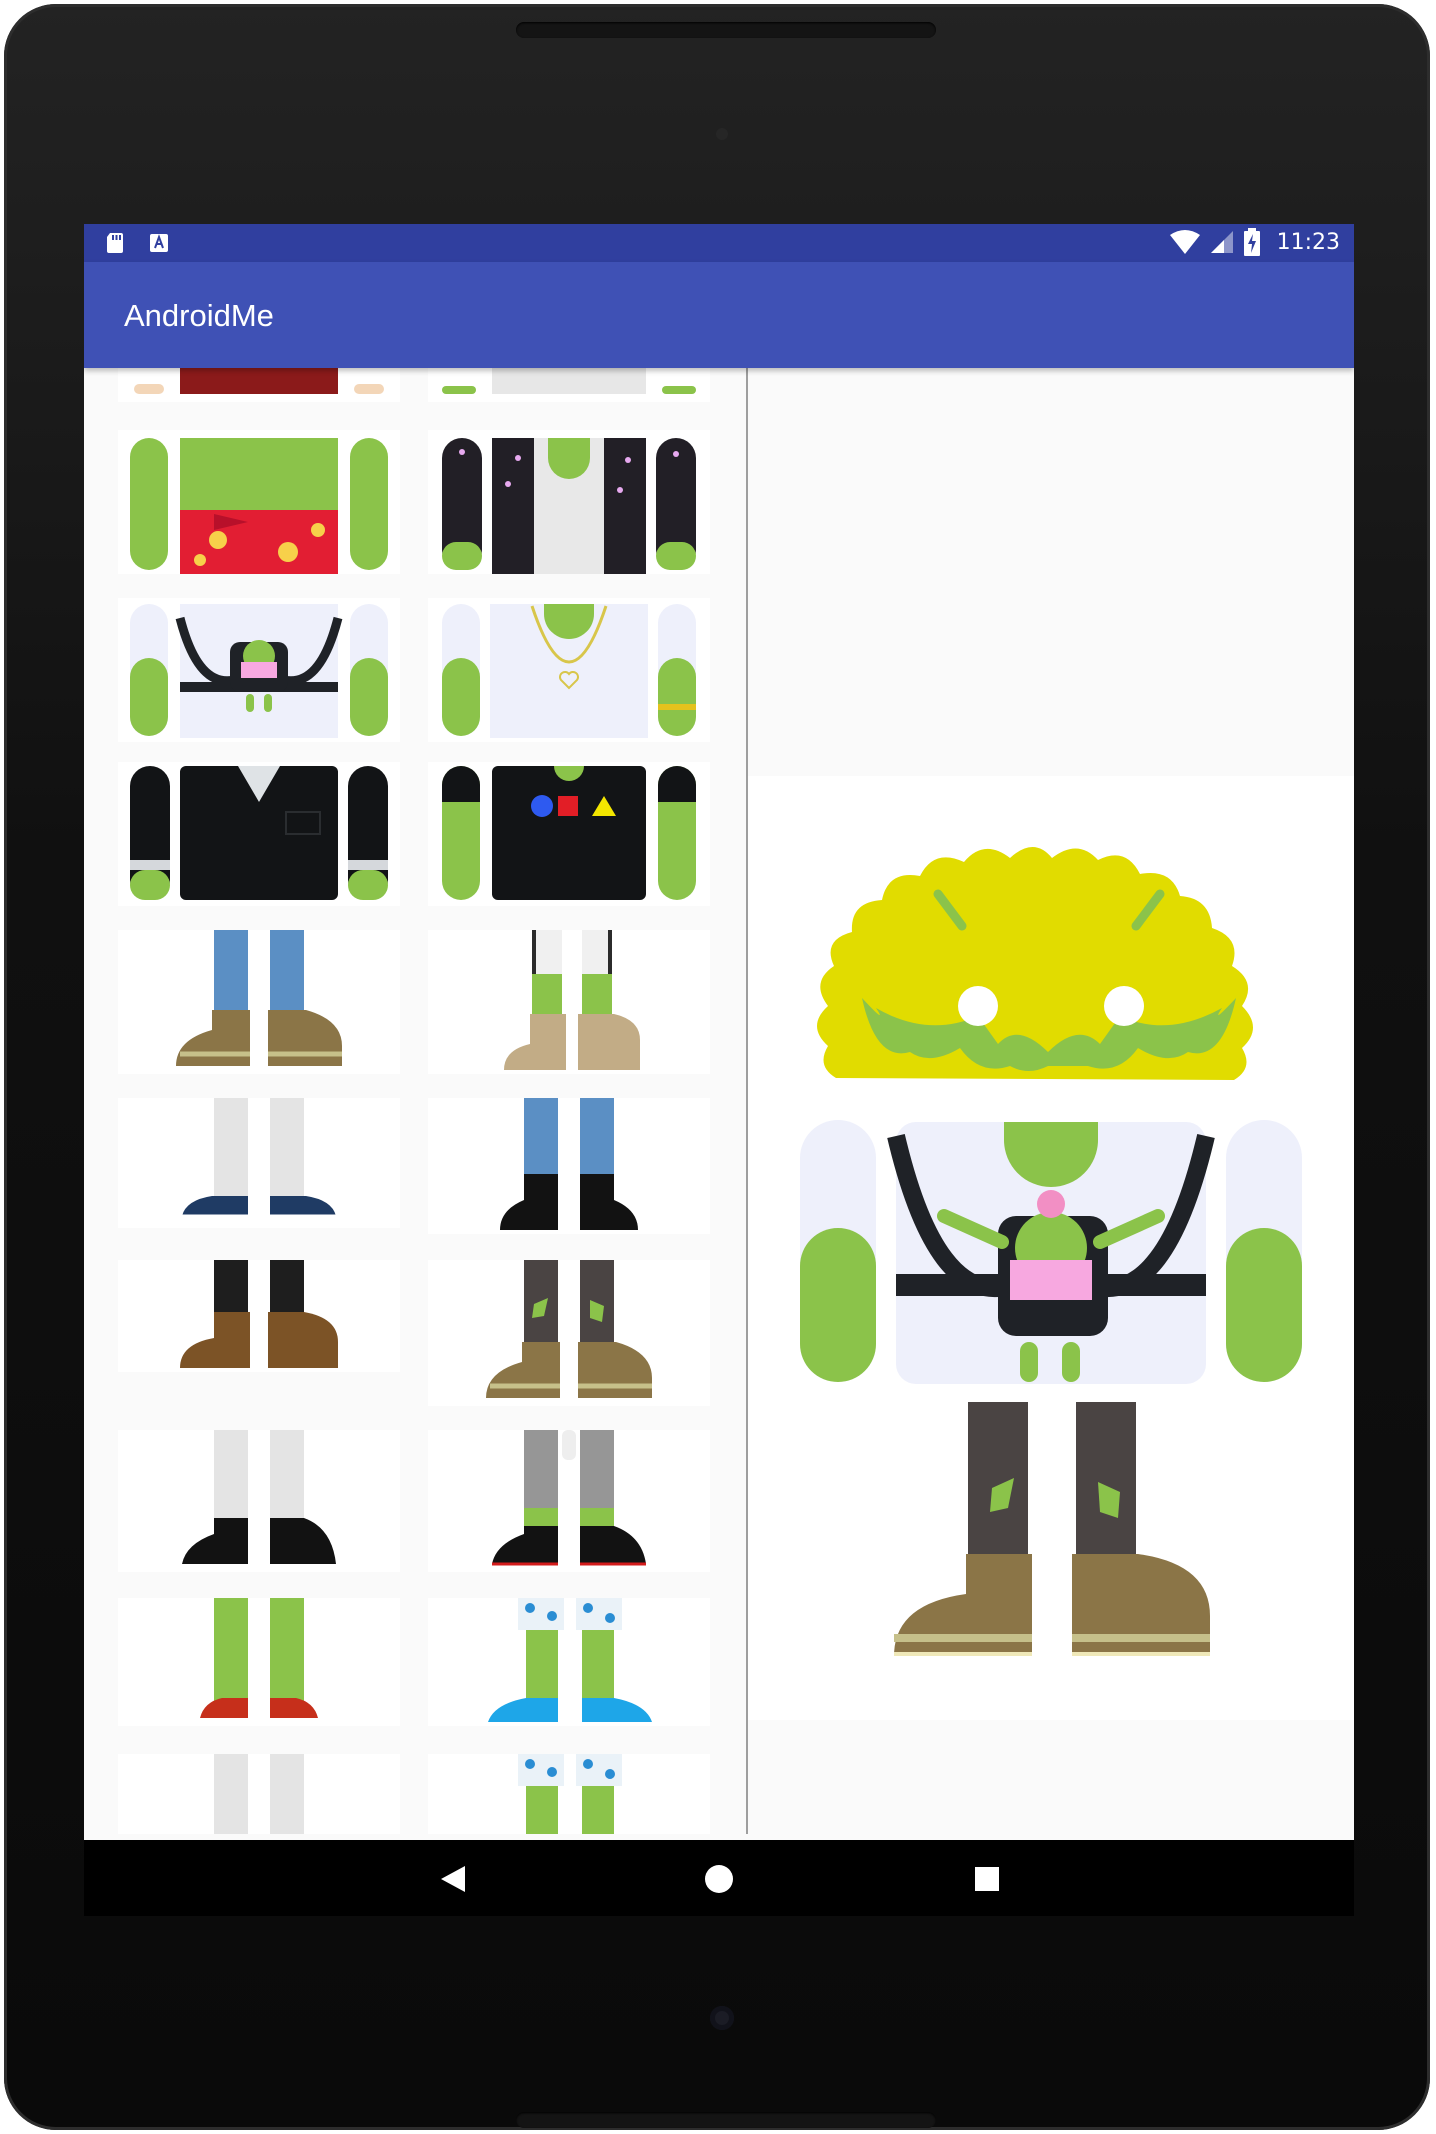  What do you see at coordinates (1251, 242) in the screenshot?
I see `battery-charging-icon` at bounding box center [1251, 242].